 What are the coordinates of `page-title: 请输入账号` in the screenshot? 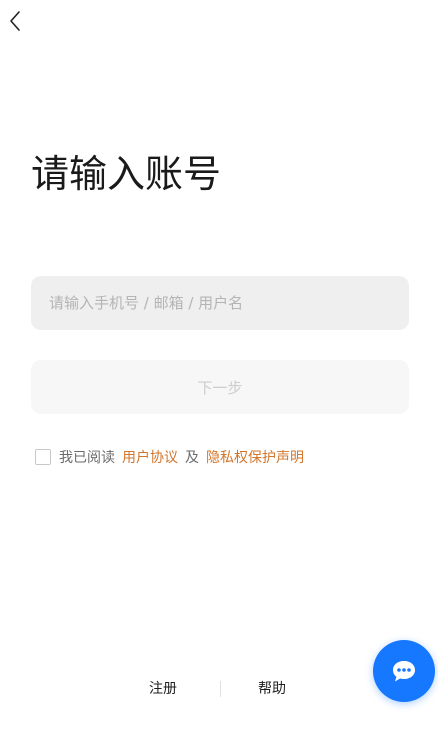 It's located at (126, 174).